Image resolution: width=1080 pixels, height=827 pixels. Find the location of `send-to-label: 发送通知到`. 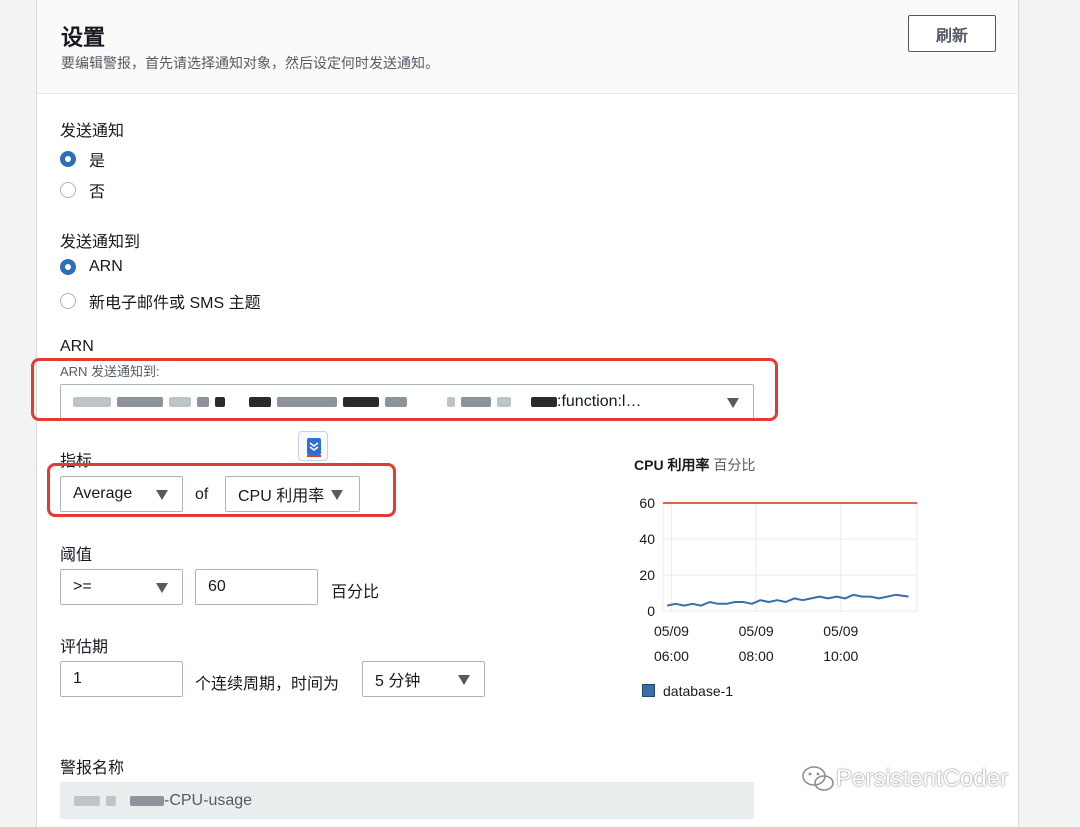

send-to-label: 发送通知到 is located at coordinates (100, 242).